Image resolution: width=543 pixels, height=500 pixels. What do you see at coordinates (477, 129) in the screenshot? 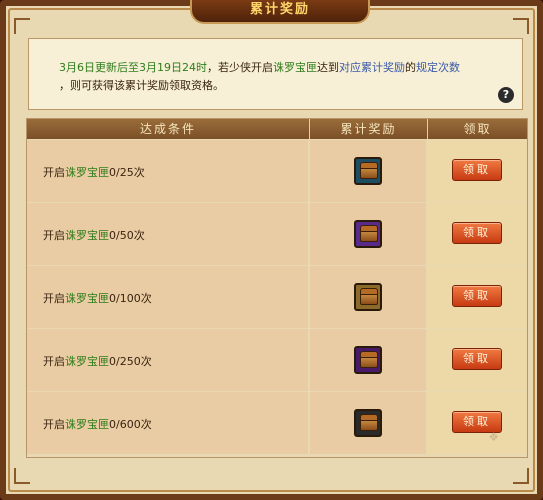
I see `header-claim: 领取` at bounding box center [477, 129].